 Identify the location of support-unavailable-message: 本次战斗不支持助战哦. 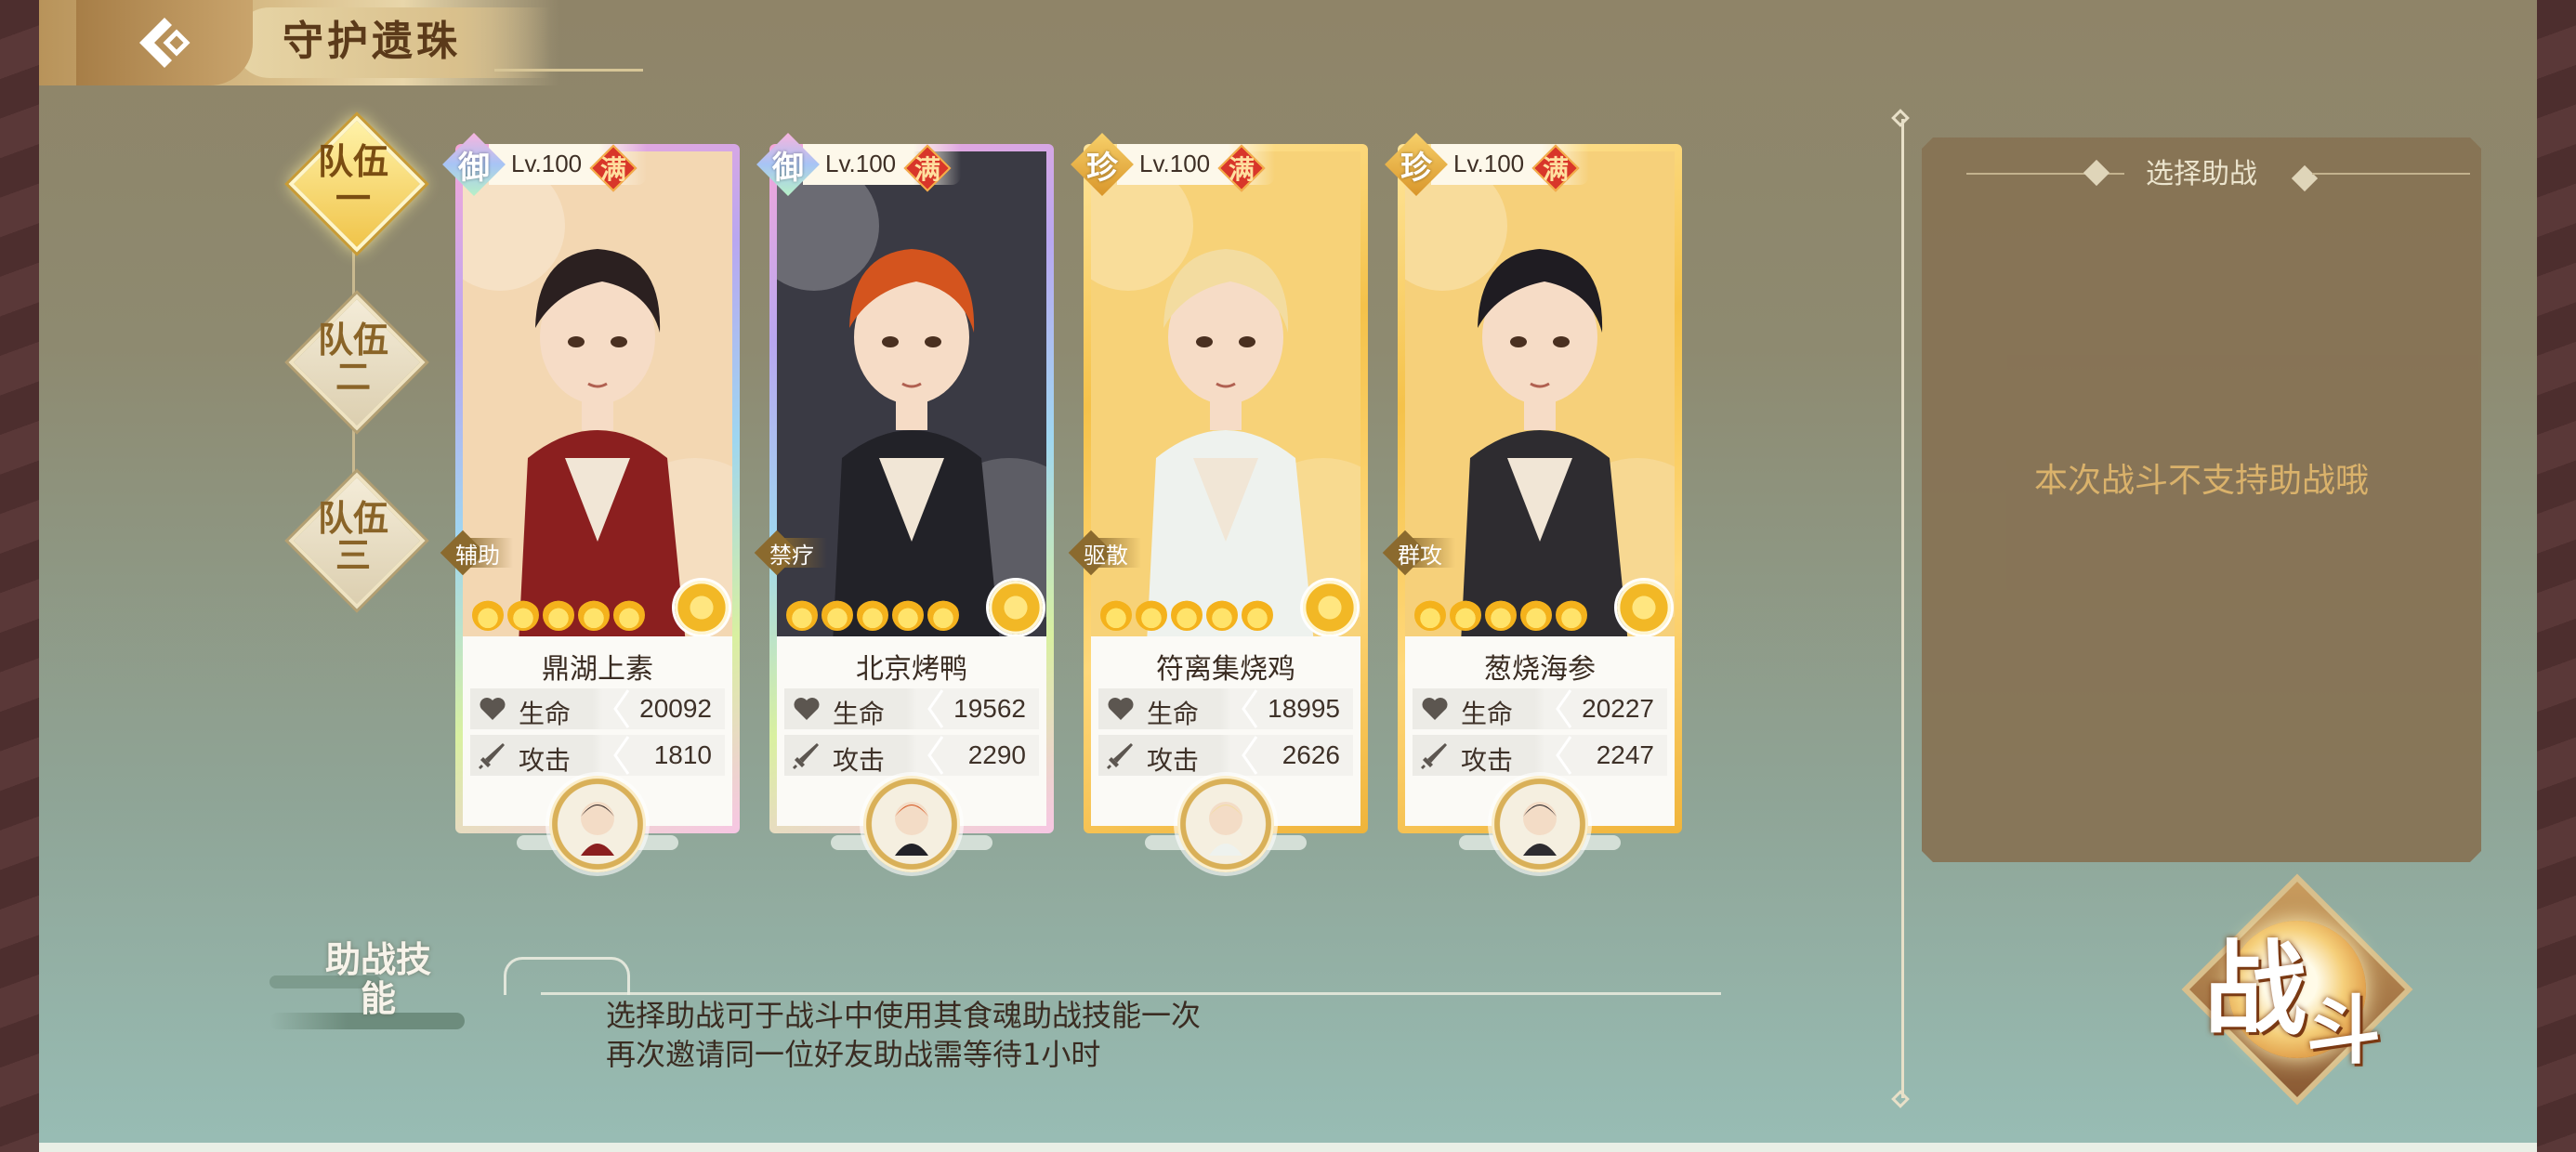
(2201, 481).